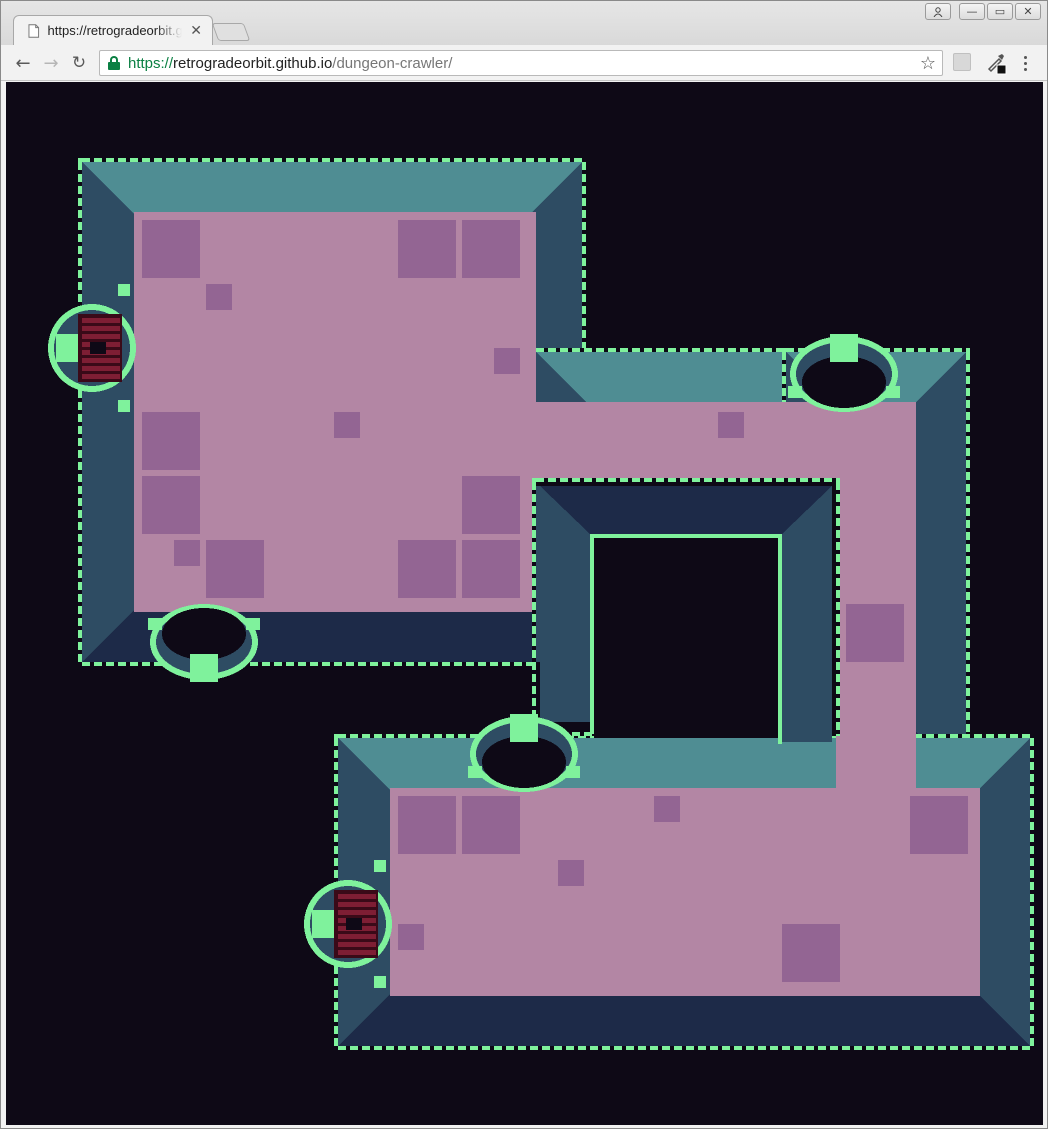 The width and height of the screenshot is (1048, 1129). What do you see at coordinates (1000, 11) in the screenshot?
I see `maximize-icon: ▭` at bounding box center [1000, 11].